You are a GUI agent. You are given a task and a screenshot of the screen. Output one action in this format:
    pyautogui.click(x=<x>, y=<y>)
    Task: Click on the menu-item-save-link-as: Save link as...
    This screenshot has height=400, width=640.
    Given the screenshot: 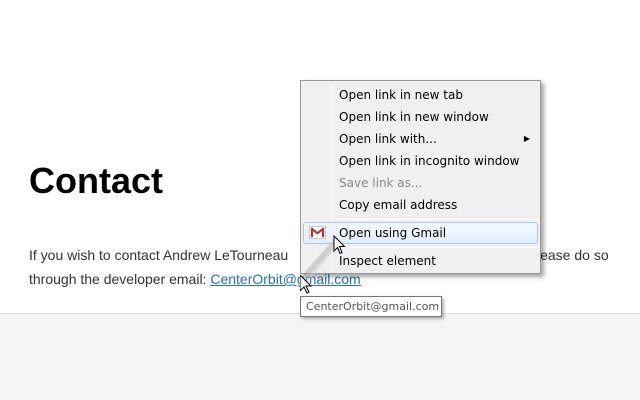 What is the action you would take?
    pyautogui.click(x=420, y=183)
    